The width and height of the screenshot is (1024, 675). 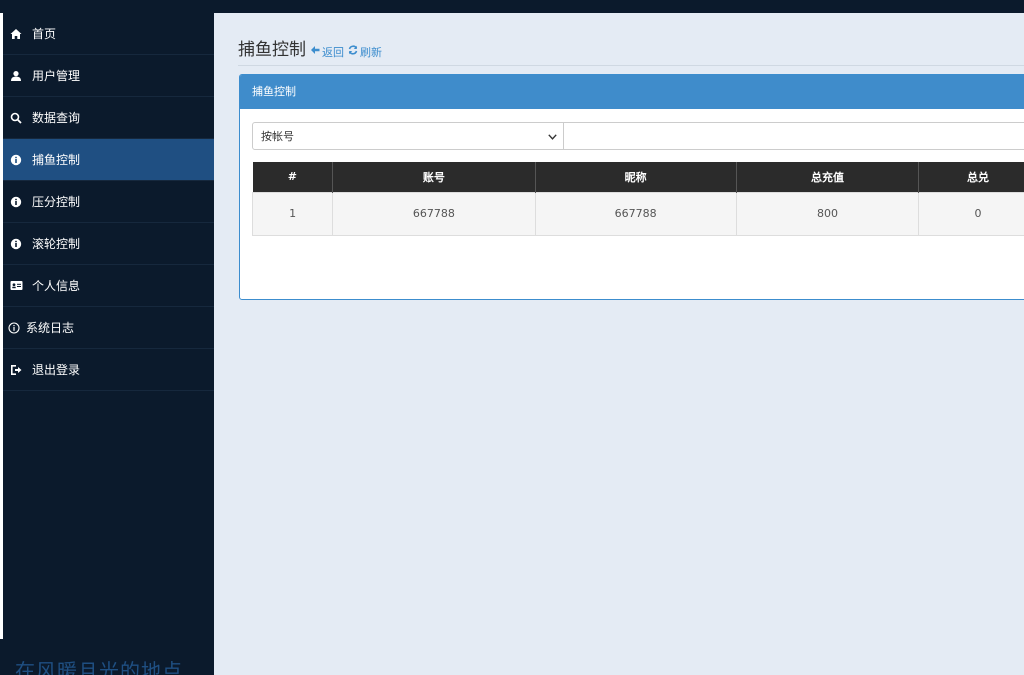 What do you see at coordinates (631, 50) in the screenshot?
I see `page-header: 捕鱼控制 返回 刷新` at bounding box center [631, 50].